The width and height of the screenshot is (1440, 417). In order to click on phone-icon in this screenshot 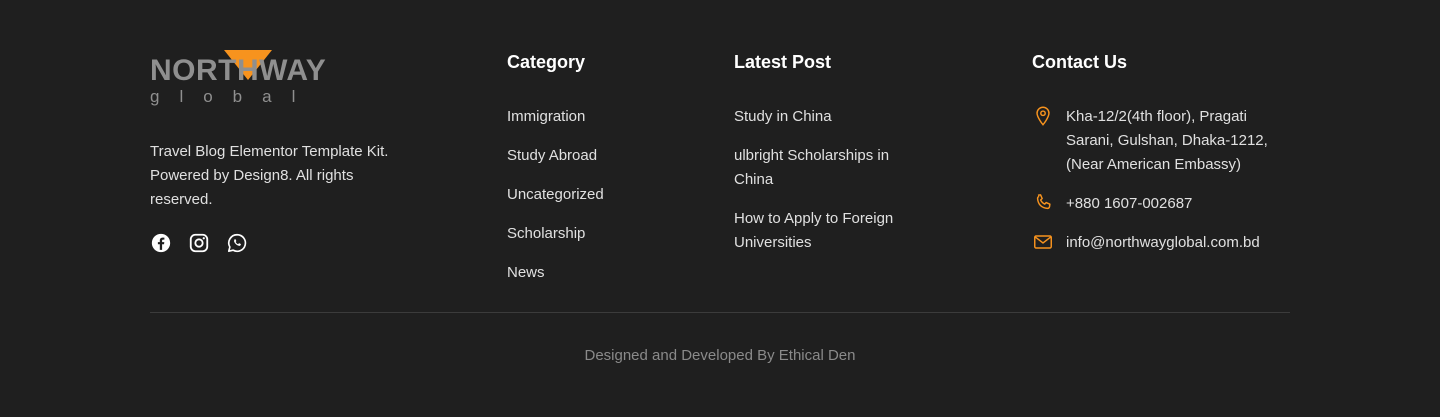, I will do `click(1044, 204)`.